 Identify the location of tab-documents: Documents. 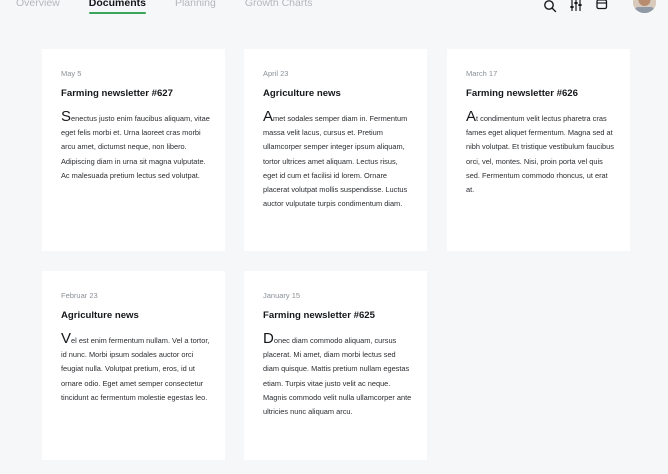
(117, 7).